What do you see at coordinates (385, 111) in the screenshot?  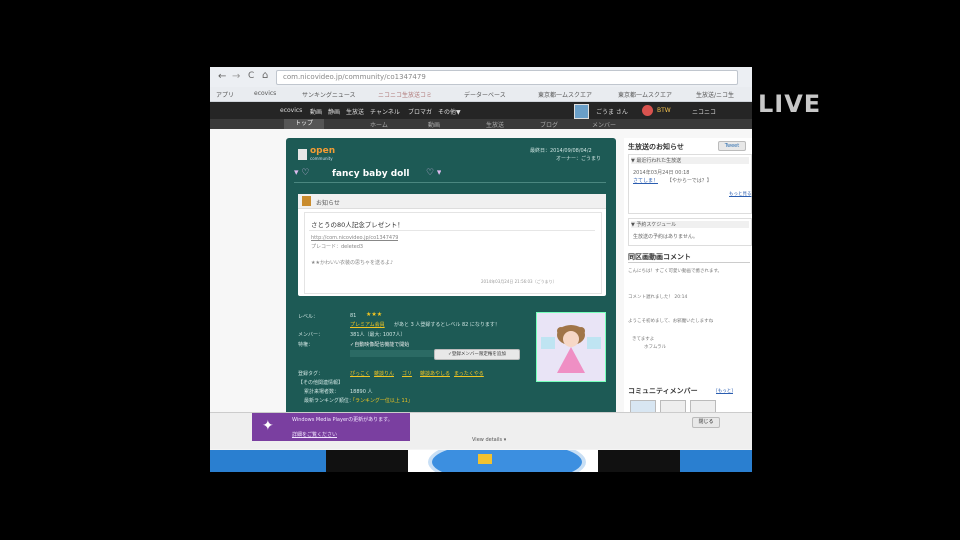 I see `nav-item-channel: チャンネル` at bounding box center [385, 111].